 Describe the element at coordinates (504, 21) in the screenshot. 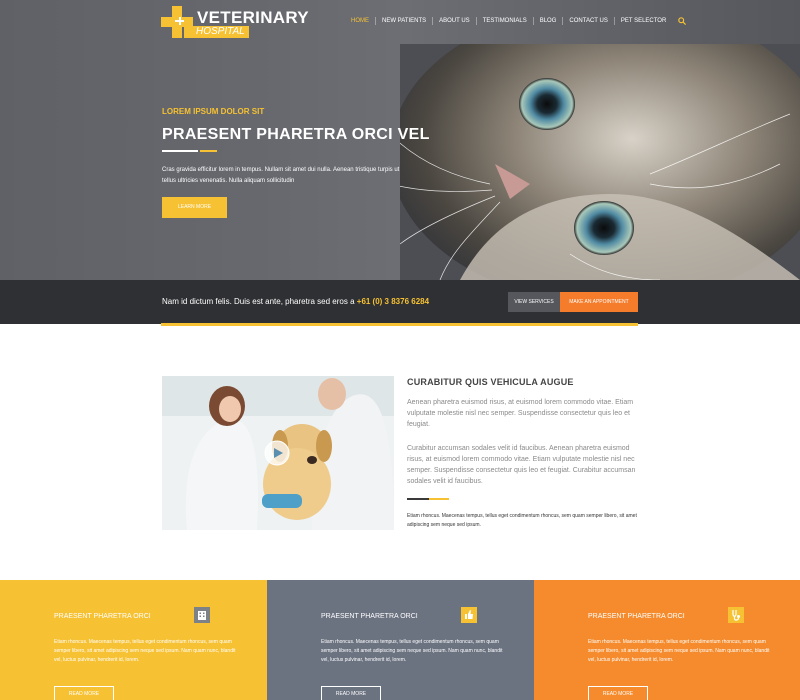

I see `nav-testimonials: TESTIMONIALS` at that location.